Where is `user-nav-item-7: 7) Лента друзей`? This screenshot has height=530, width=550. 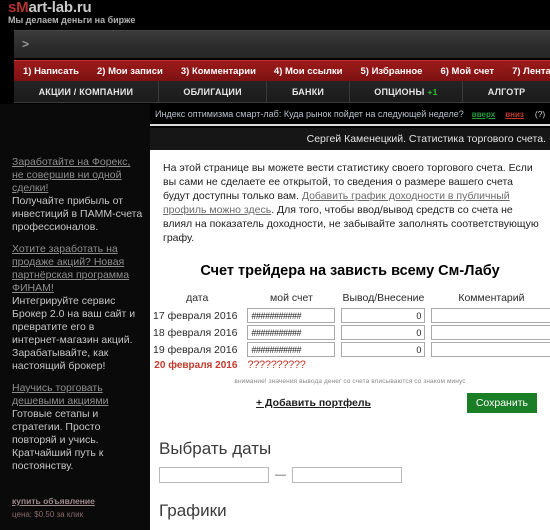
user-nav-item-7: 7) Лента друзей is located at coordinates (526, 71).